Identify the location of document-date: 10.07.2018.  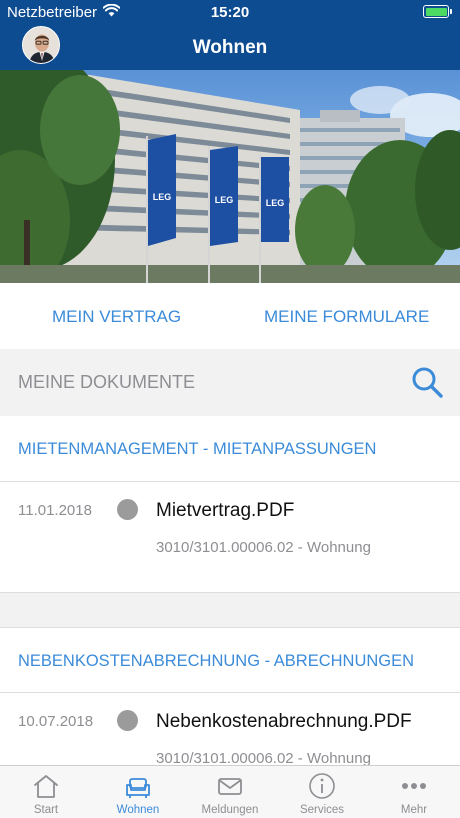
(56, 721).